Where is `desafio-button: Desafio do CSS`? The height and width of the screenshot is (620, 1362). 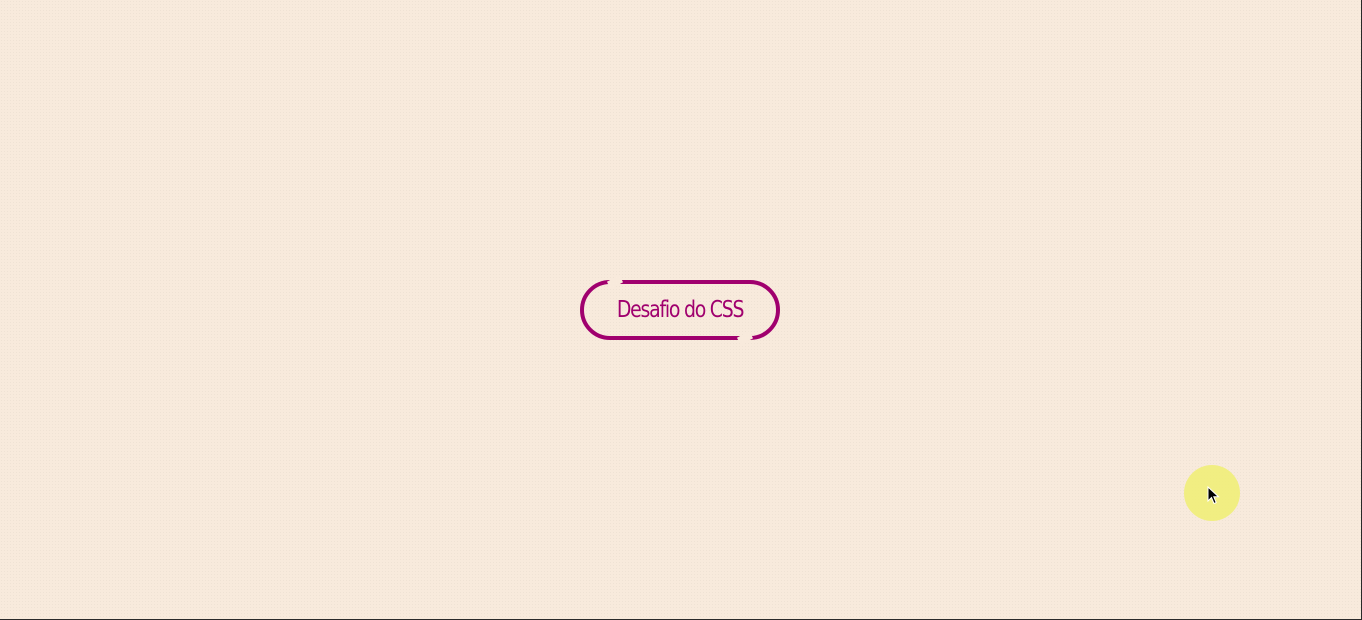 desafio-button: Desafio do CSS is located at coordinates (680, 310).